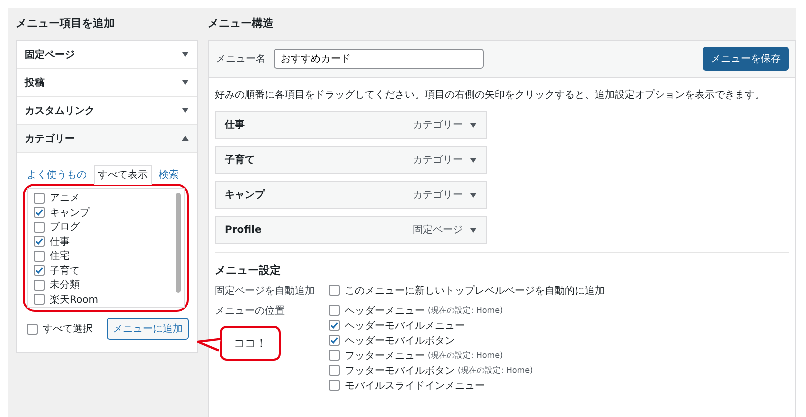  What do you see at coordinates (438, 230) in the screenshot?
I see `menu-item-type: 固定ページ` at bounding box center [438, 230].